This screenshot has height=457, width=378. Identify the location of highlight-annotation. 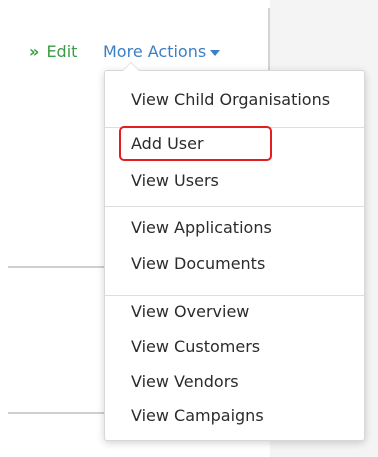
(195, 143).